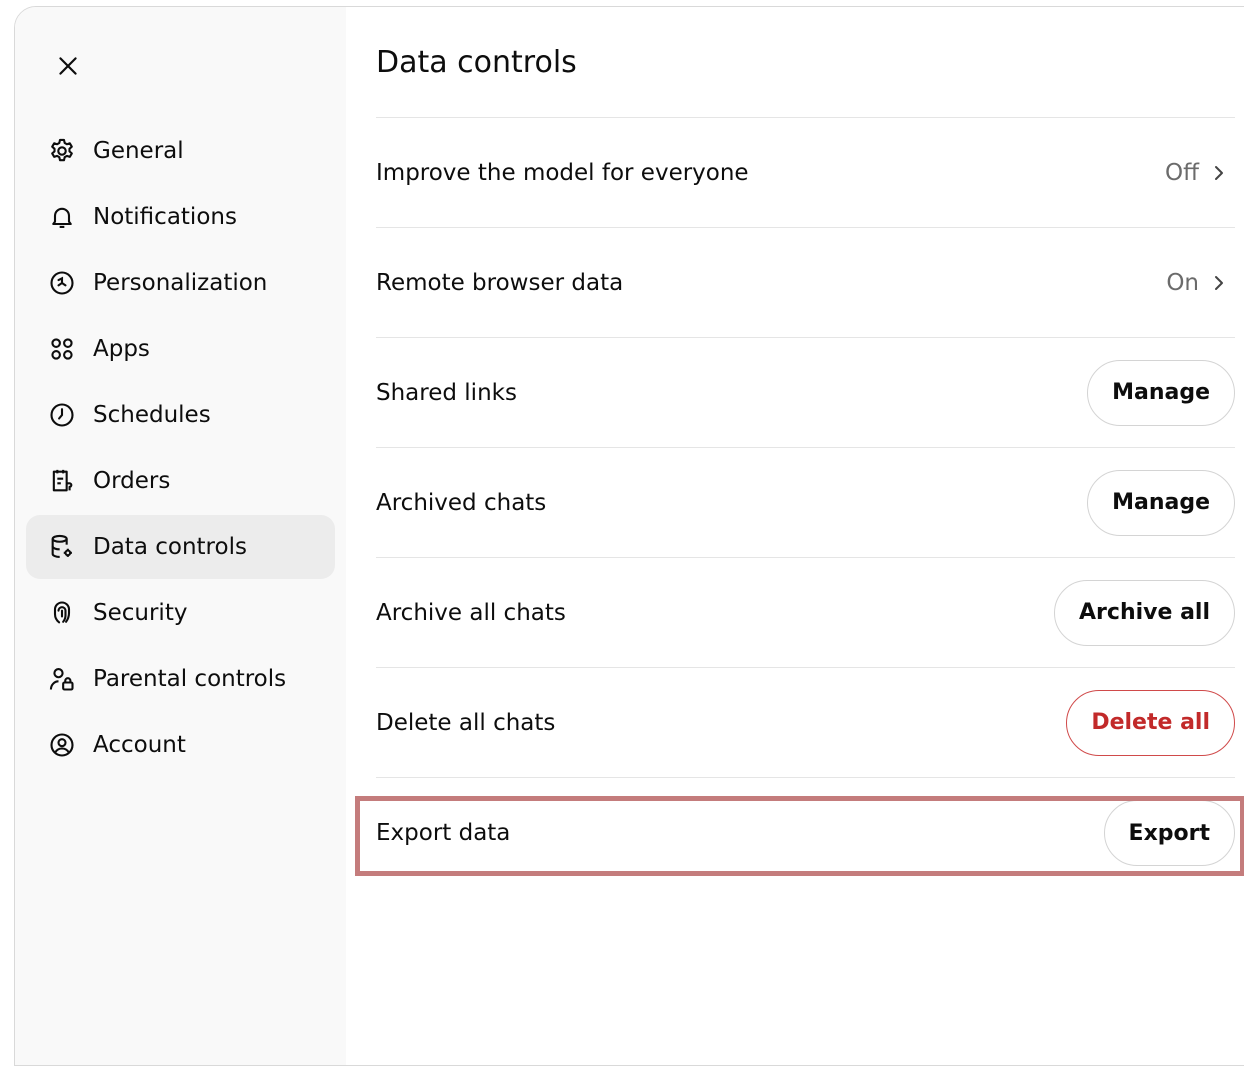 The height and width of the screenshot is (1066, 1244). What do you see at coordinates (62, 151) in the screenshot?
I see `gear-icon` at bounding box center [62, 151].